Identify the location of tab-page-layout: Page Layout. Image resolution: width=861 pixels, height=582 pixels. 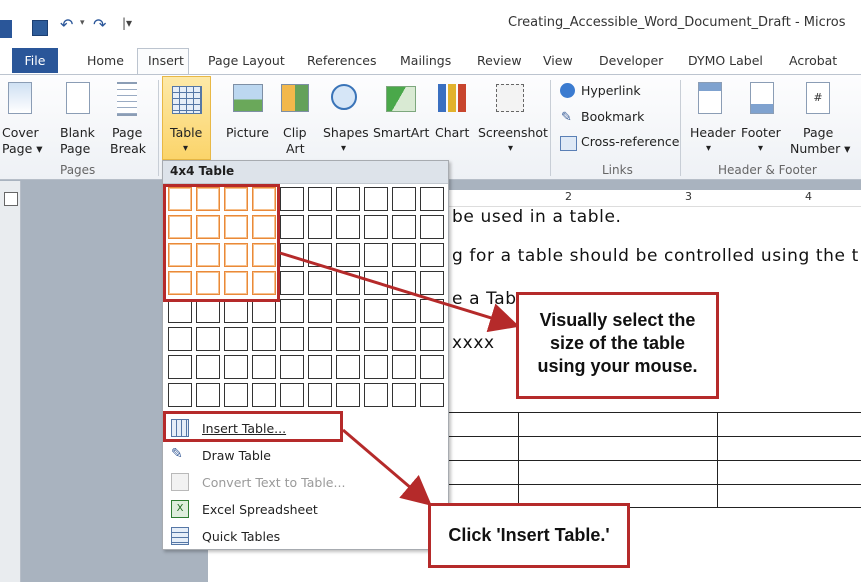
(246, 60).